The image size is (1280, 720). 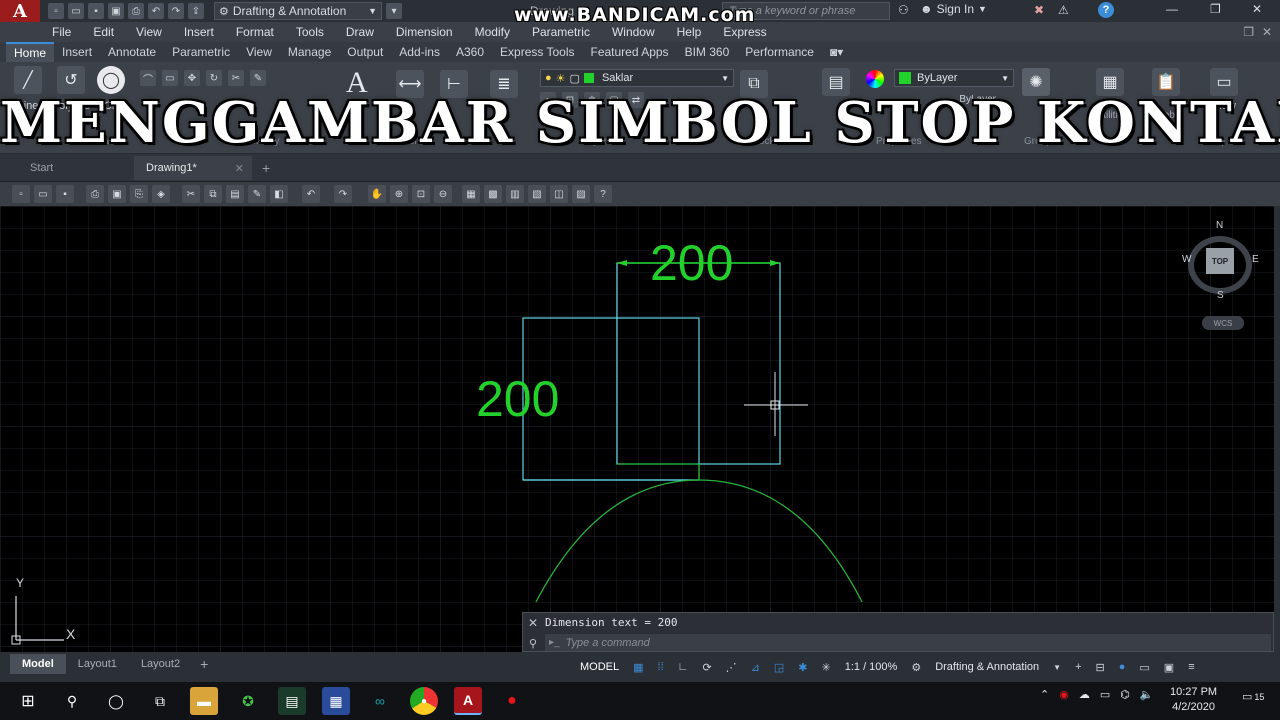 What do you see at coordinates (690, 32) in the screenshot?
I see `menu-help: Help` at bounding box center [690, 32].